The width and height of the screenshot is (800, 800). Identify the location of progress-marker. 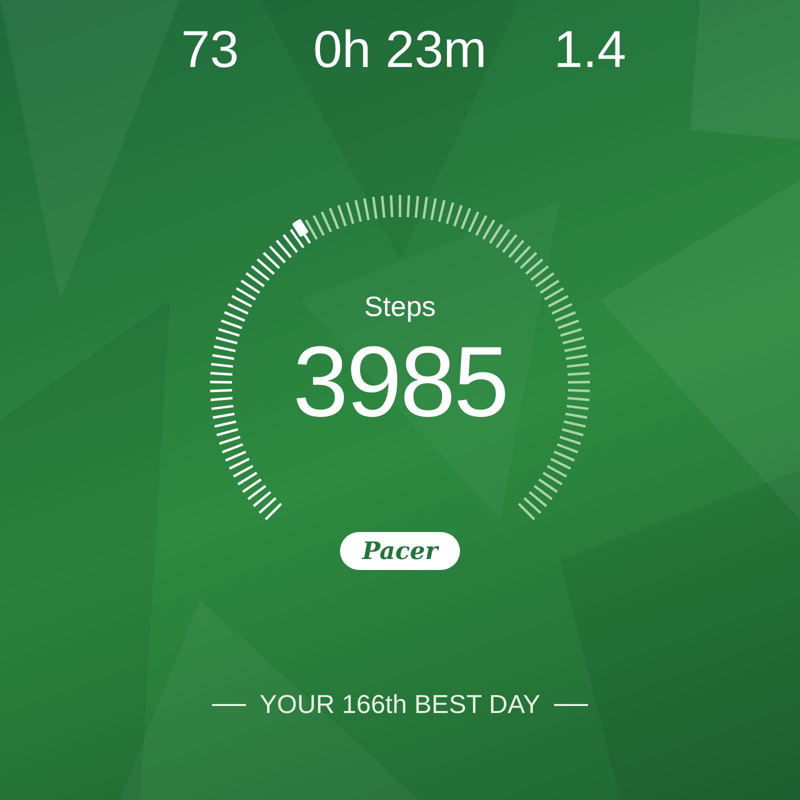
(300, 228).